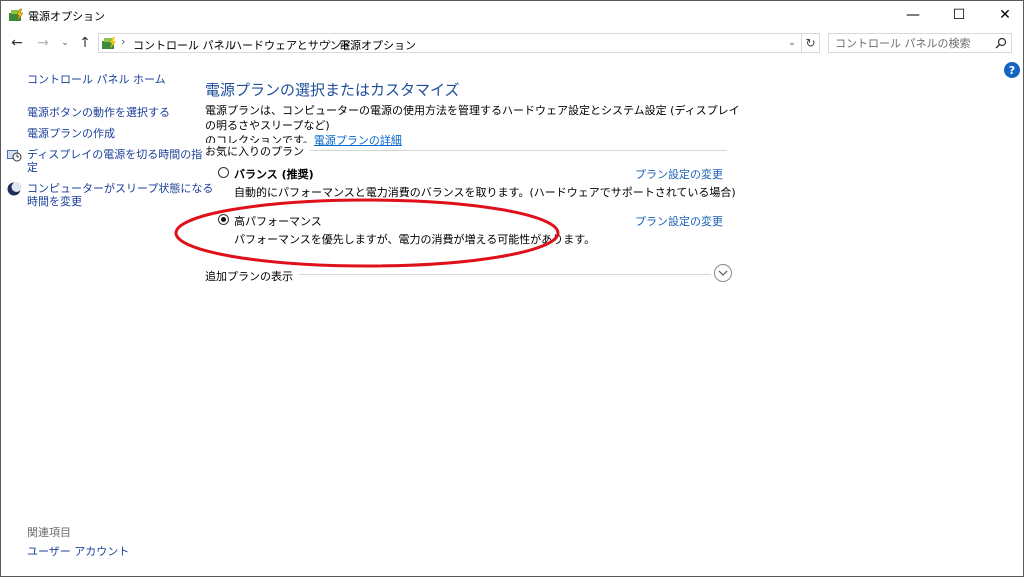 The width and height of the screenshot is (1024, 577). What do you see at coordinates (367, 233) in the screenshot?
I see `highlight-ellipse` at bounding box center [367, 233].